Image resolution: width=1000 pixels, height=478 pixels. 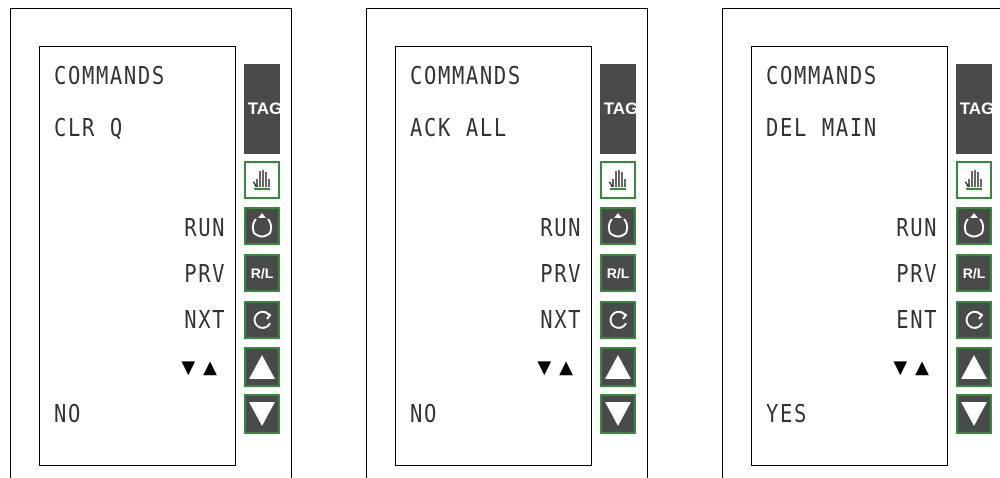 I want to click on command-name: DEL MAIN, so click(x=822, y=127).